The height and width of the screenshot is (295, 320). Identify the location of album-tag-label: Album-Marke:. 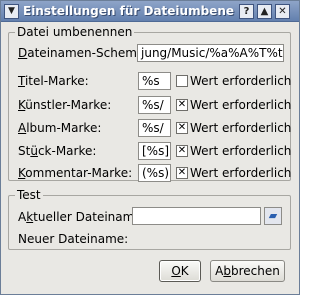
(60, 128).